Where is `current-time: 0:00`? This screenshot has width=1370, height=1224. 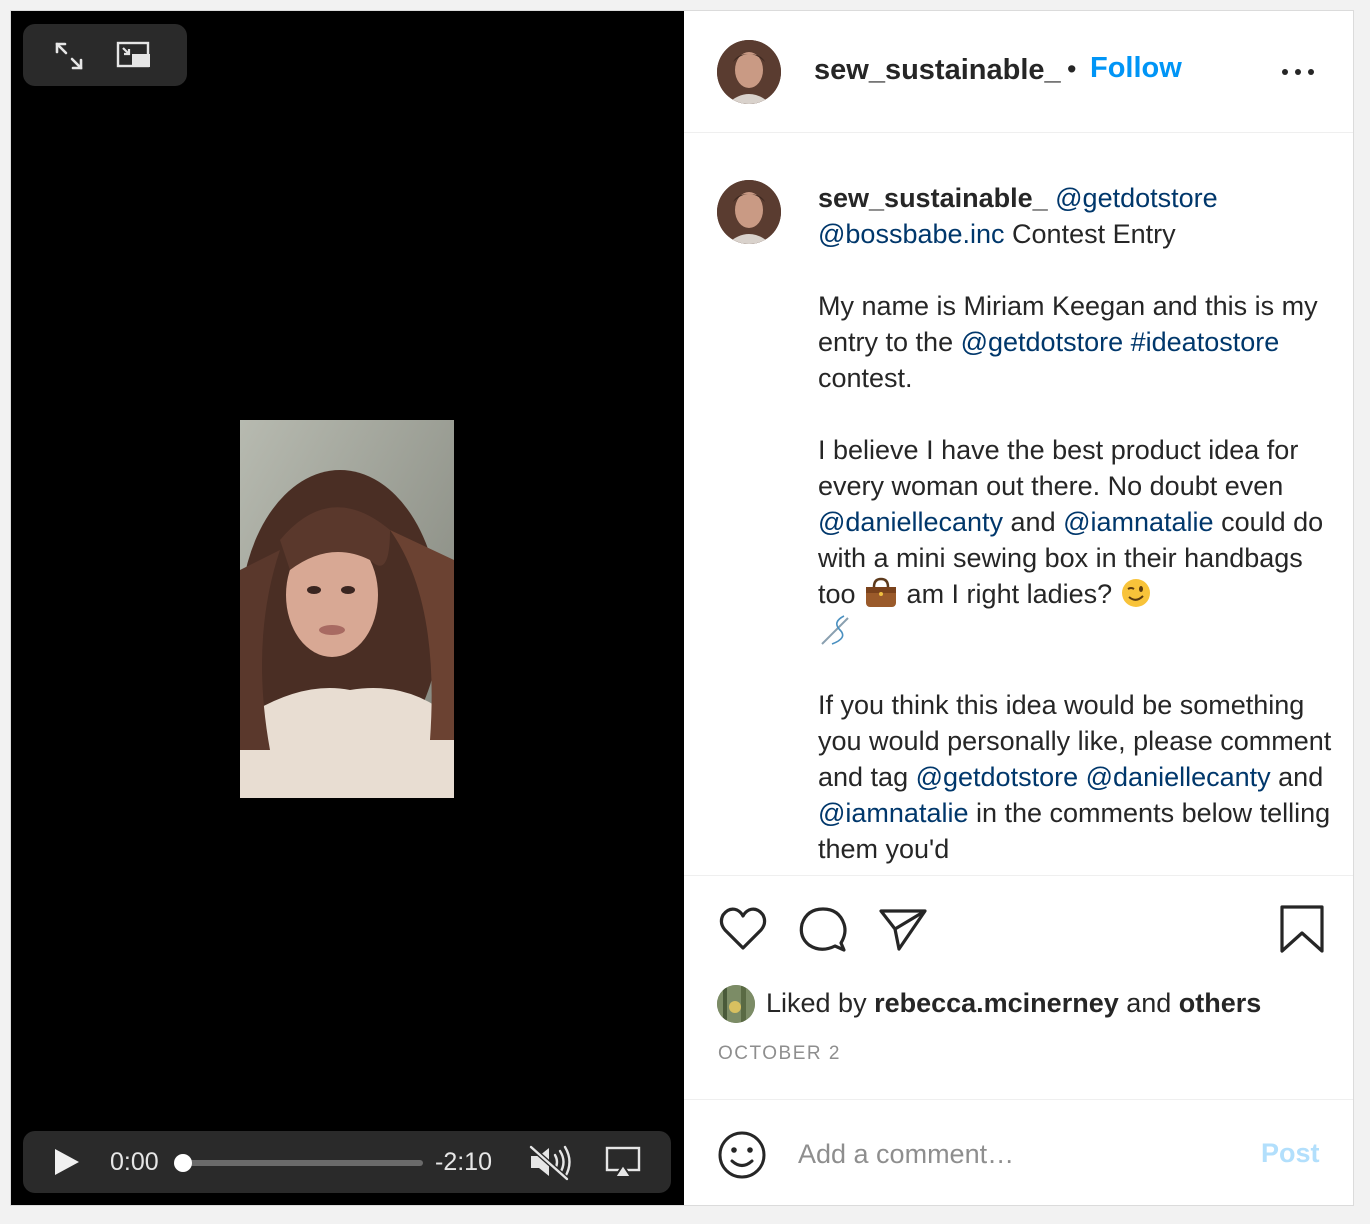
current-time: 0:00 is located at coordinates (134, 1162).